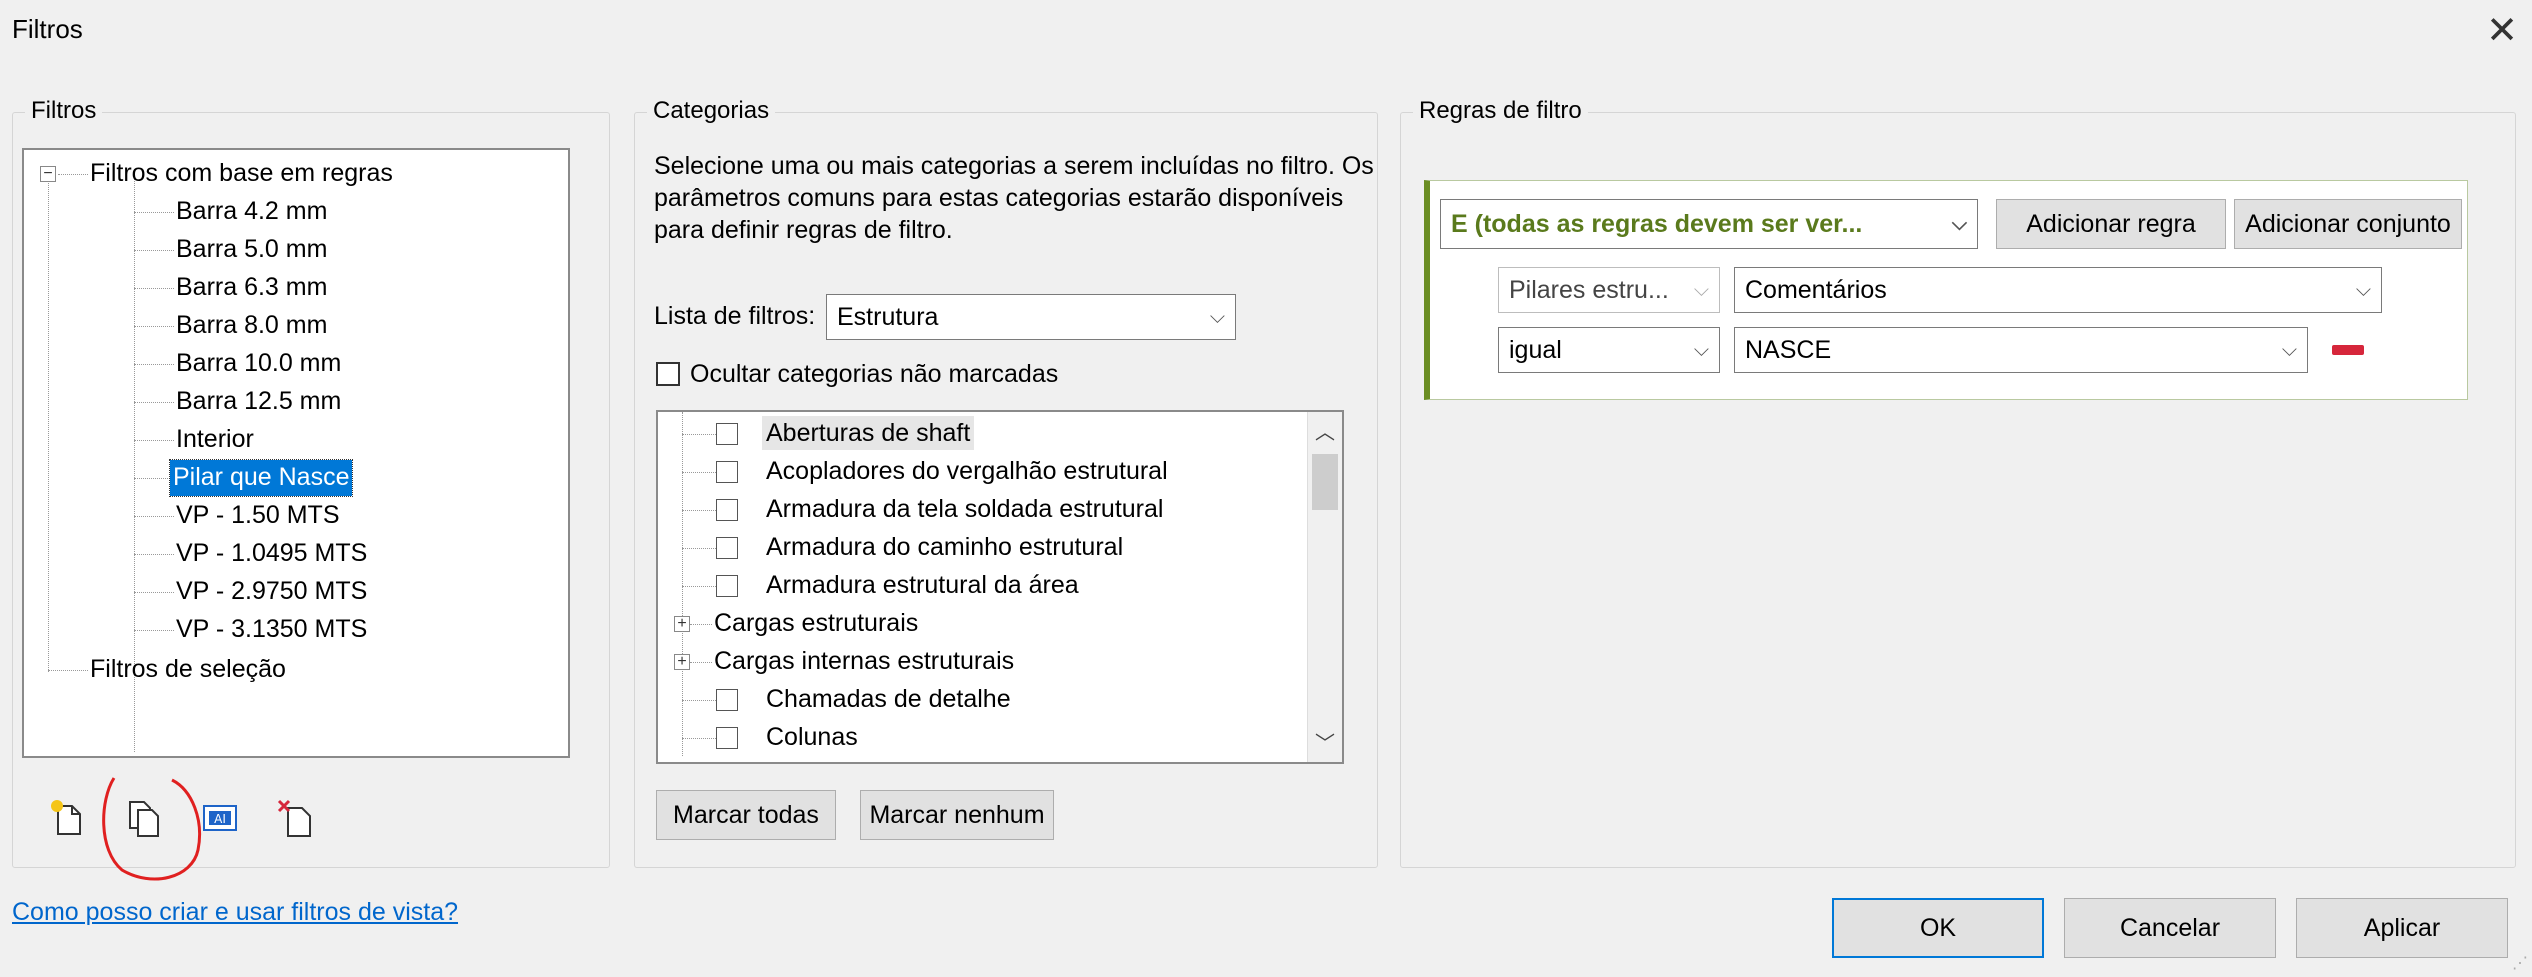 This screenshot has height=977, width=2532. What do you see at coordinates (271, 592) in the screenshot?
I see `tree-item: VP - 2.9750 MTS` at bounding box center [271, 592].